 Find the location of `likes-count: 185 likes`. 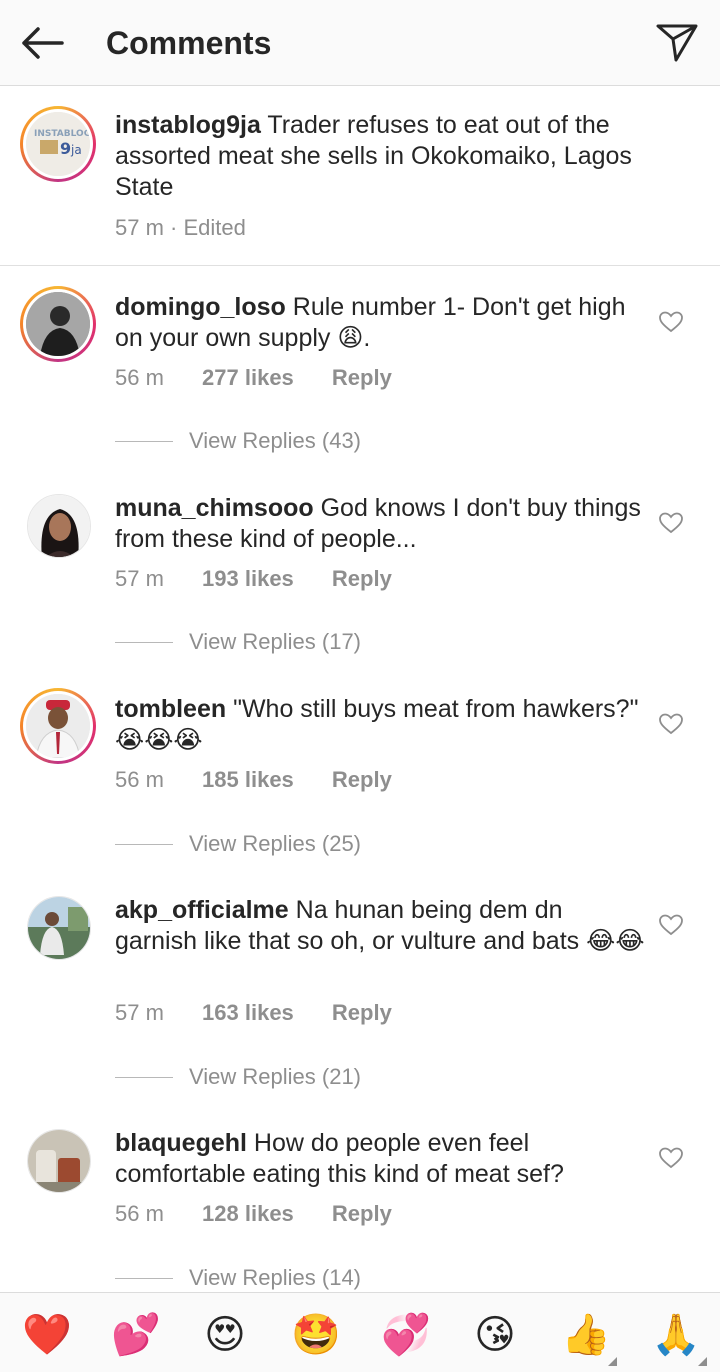

likes-count: 185 likes is located at coordinates (248, 779).